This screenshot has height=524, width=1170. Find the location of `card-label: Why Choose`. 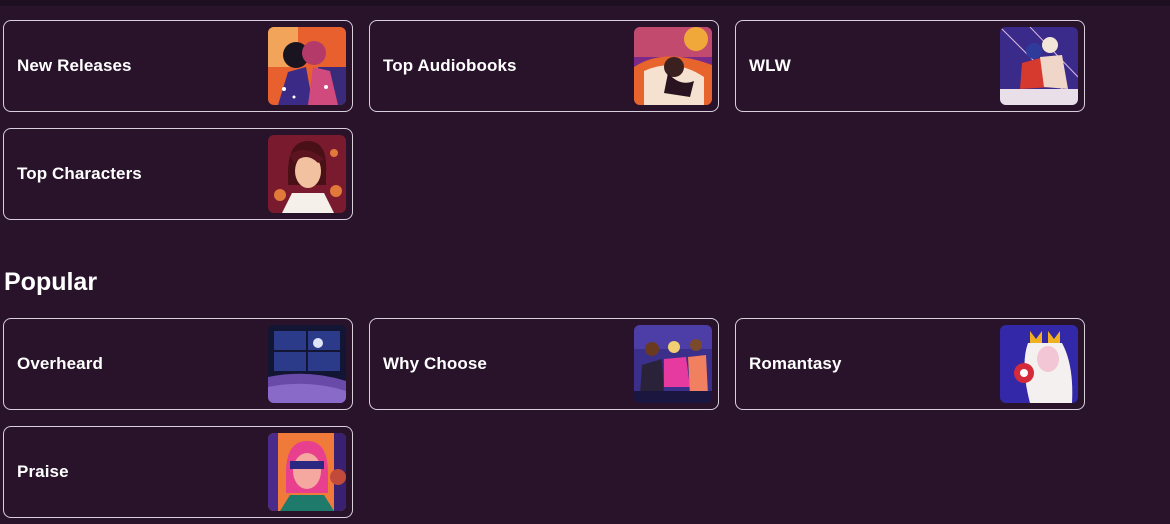

card-label: Why Choose is located at coordinates (435, 363).